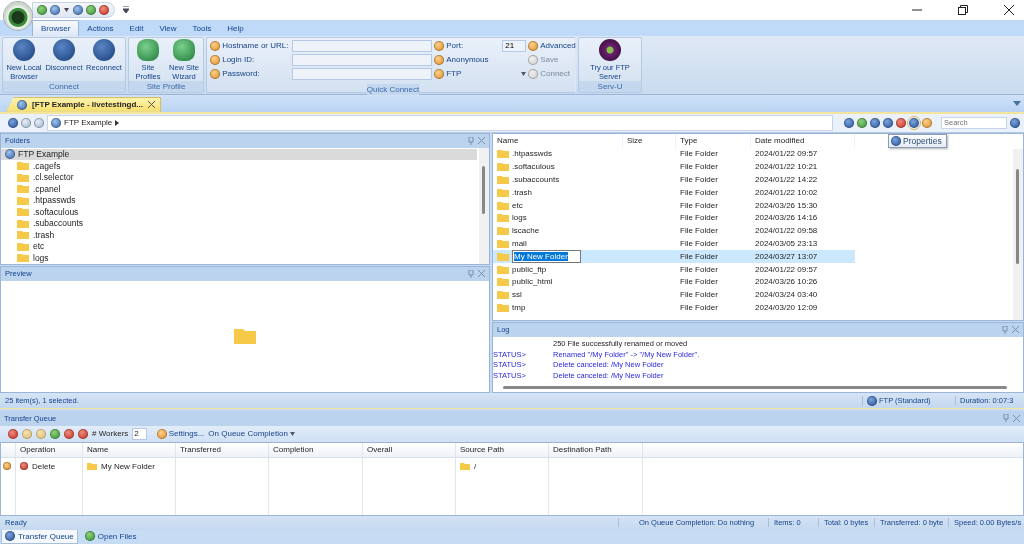 The height and width of the screenshot is (544, 1024). Describe the element at coordinates (552, 45) in the screenshot. I see `ribbon-button: Advanced` at that location.